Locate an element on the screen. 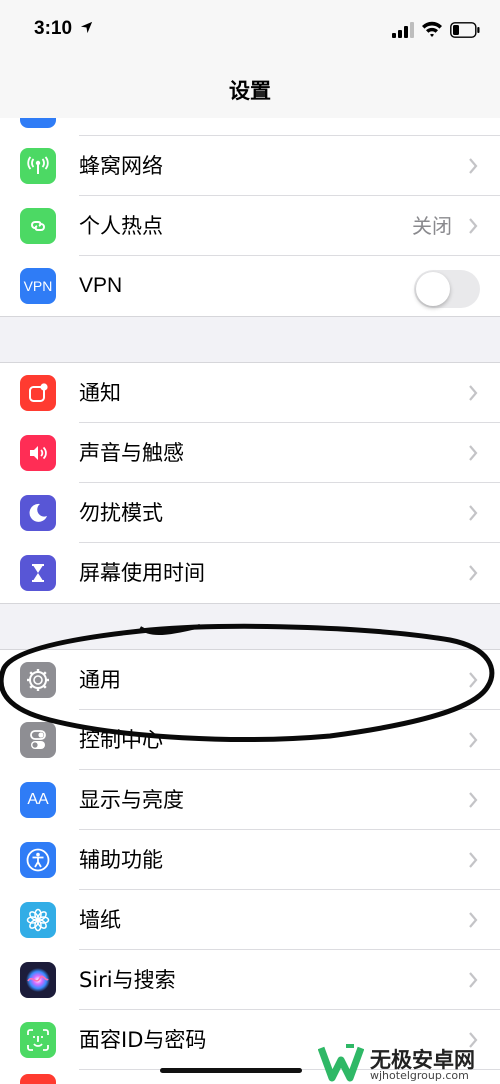  accessibility-icon is located at coordinates (38, 860).